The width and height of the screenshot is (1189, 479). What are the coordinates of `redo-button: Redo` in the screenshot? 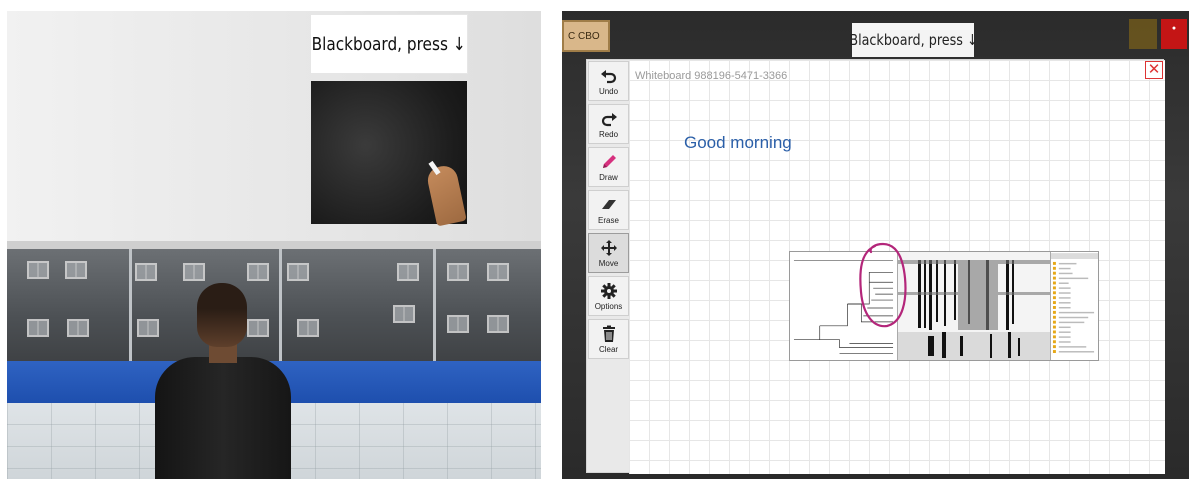 It's located at (608, 124).